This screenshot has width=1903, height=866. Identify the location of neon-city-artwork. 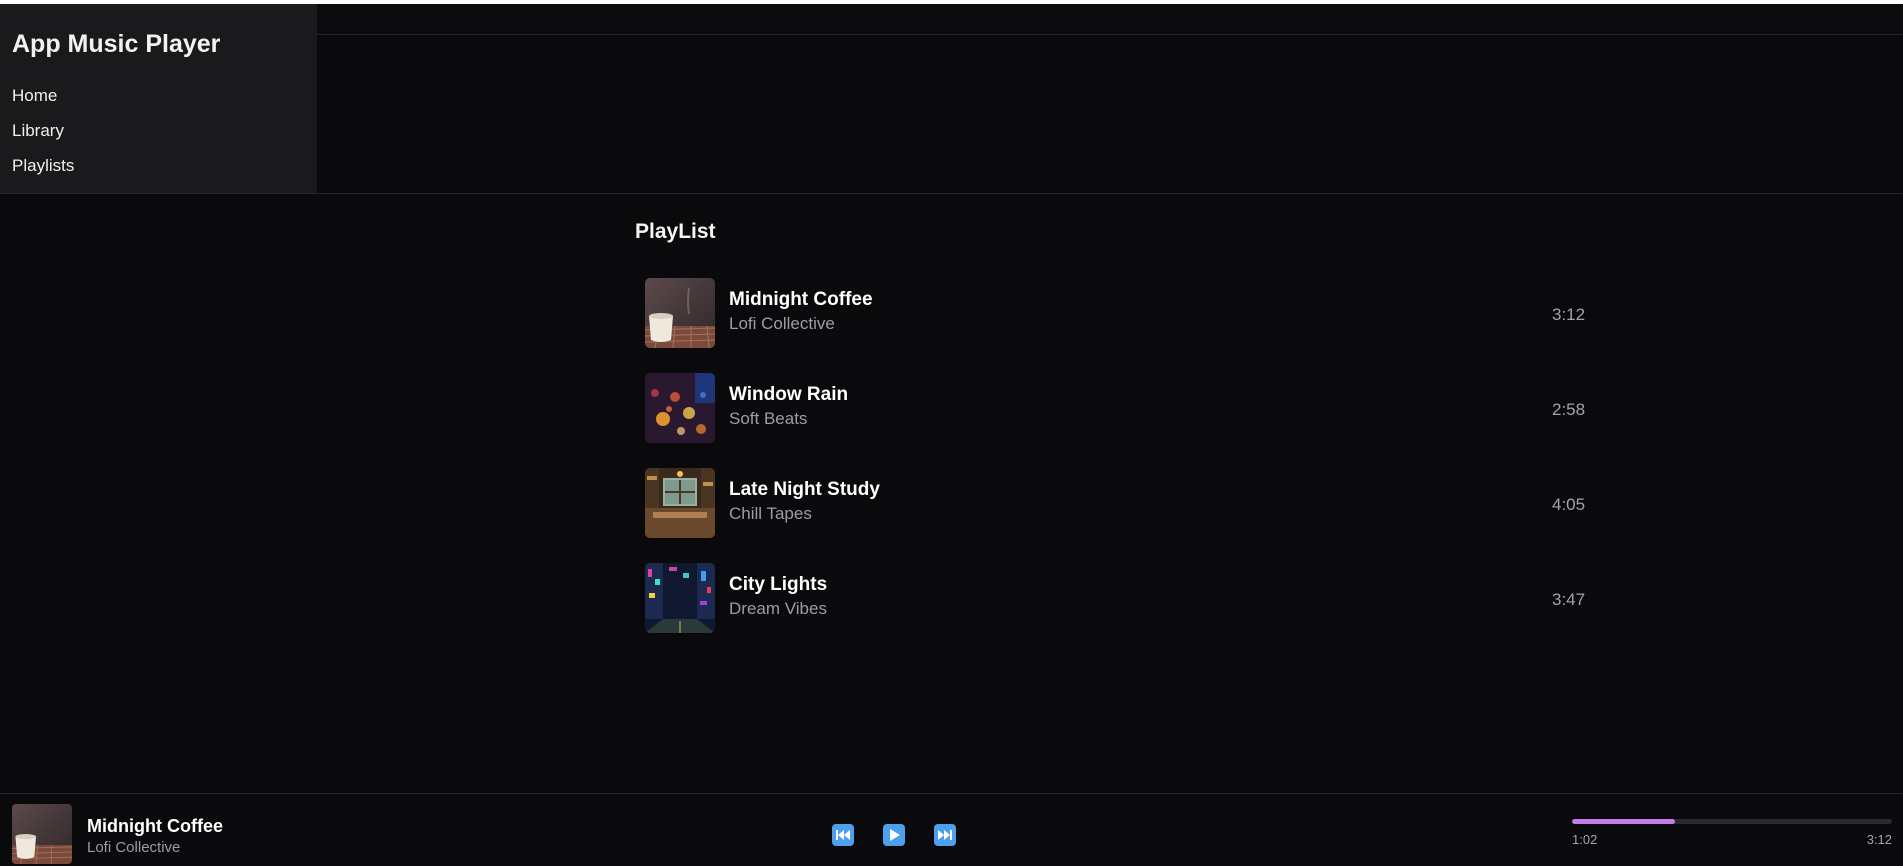
(680, 598).